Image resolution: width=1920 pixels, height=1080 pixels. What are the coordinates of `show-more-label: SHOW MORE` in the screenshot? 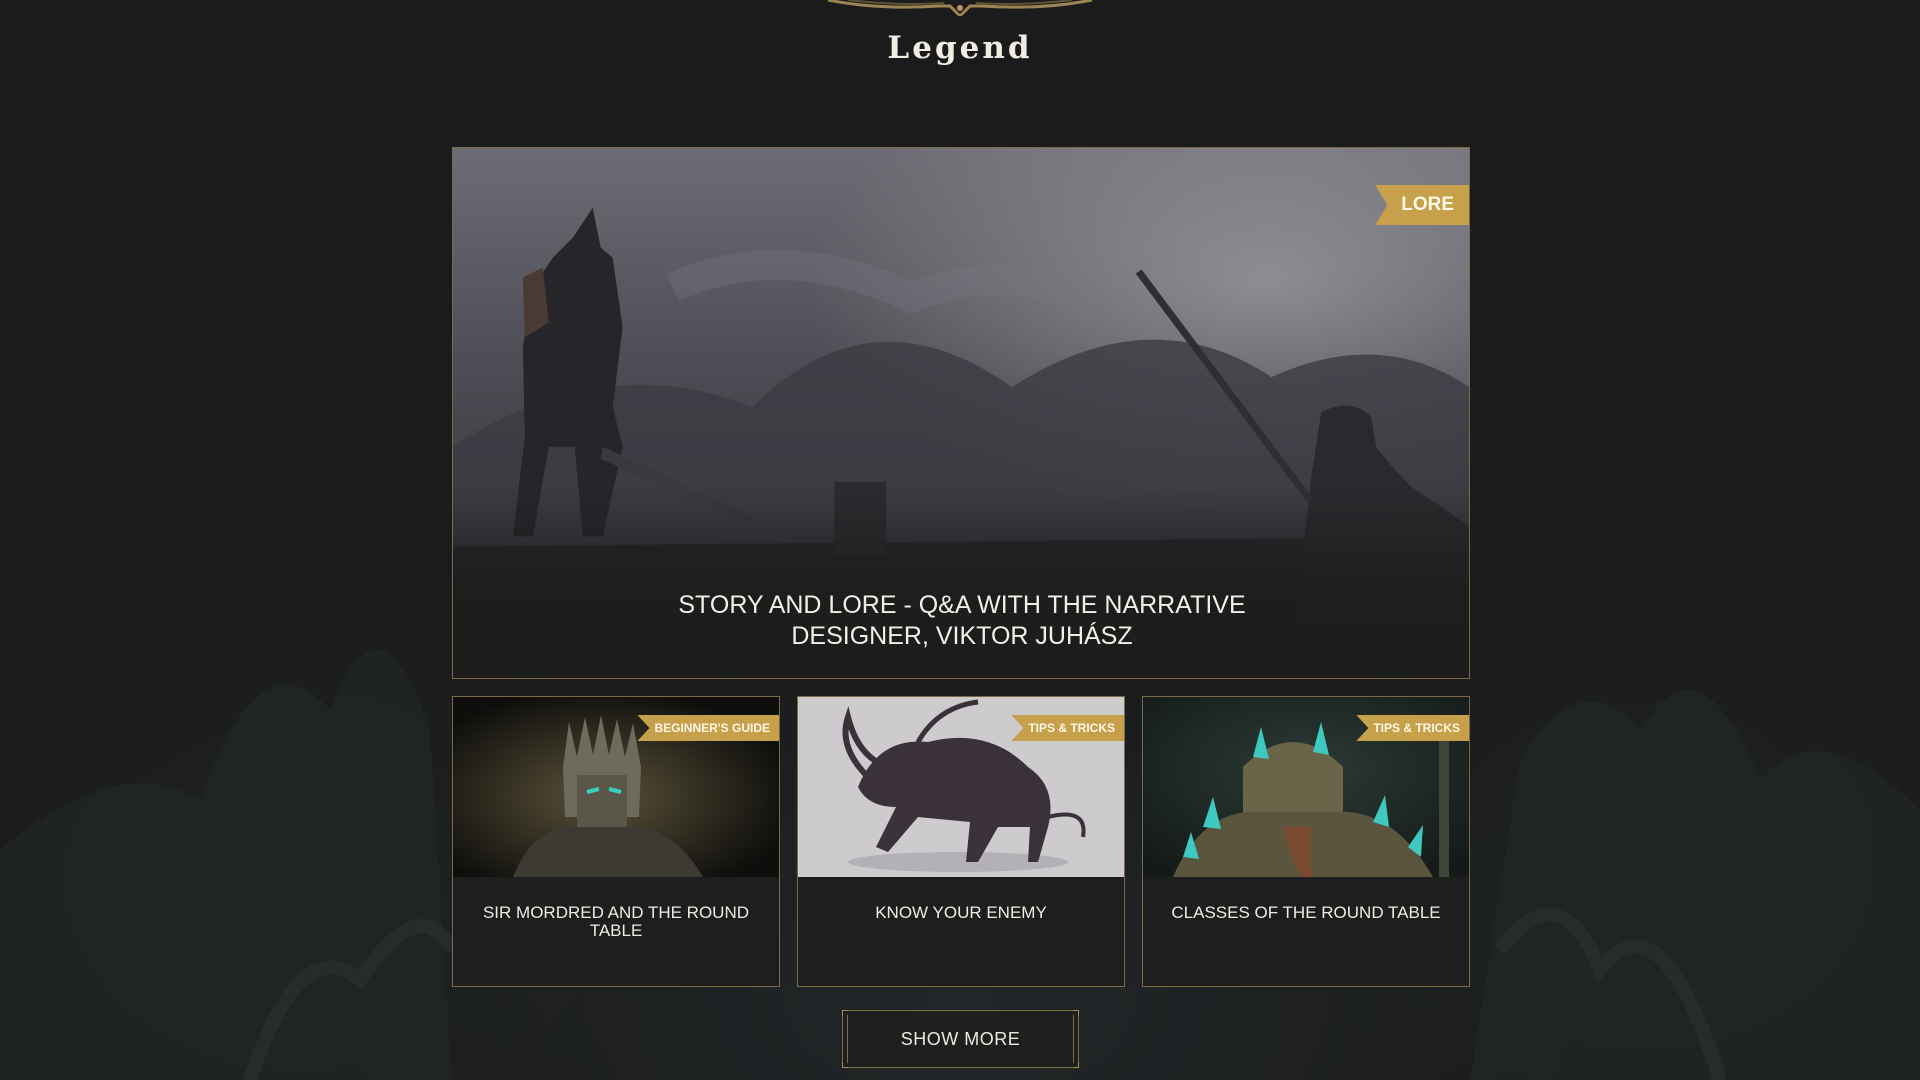 It's located at (960, 1038).